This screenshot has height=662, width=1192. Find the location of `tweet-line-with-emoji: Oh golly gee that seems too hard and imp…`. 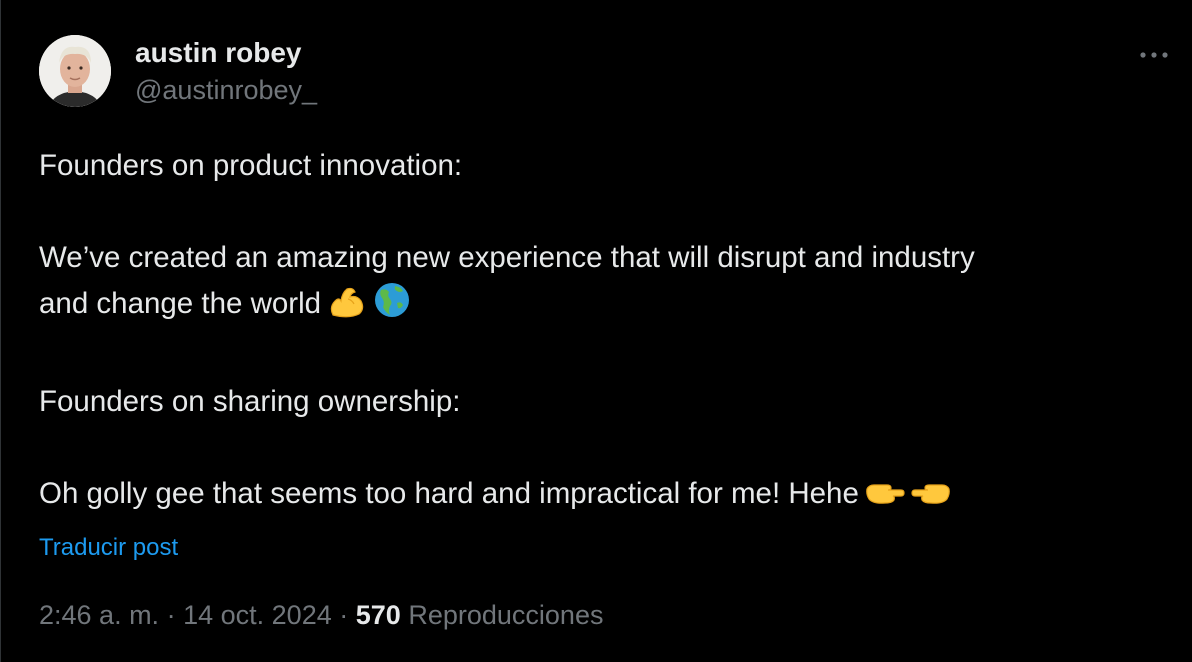

tweet-line-with-emoji: Oh golly gee that seems too hard and imp… is located at coordinates (609, 497).